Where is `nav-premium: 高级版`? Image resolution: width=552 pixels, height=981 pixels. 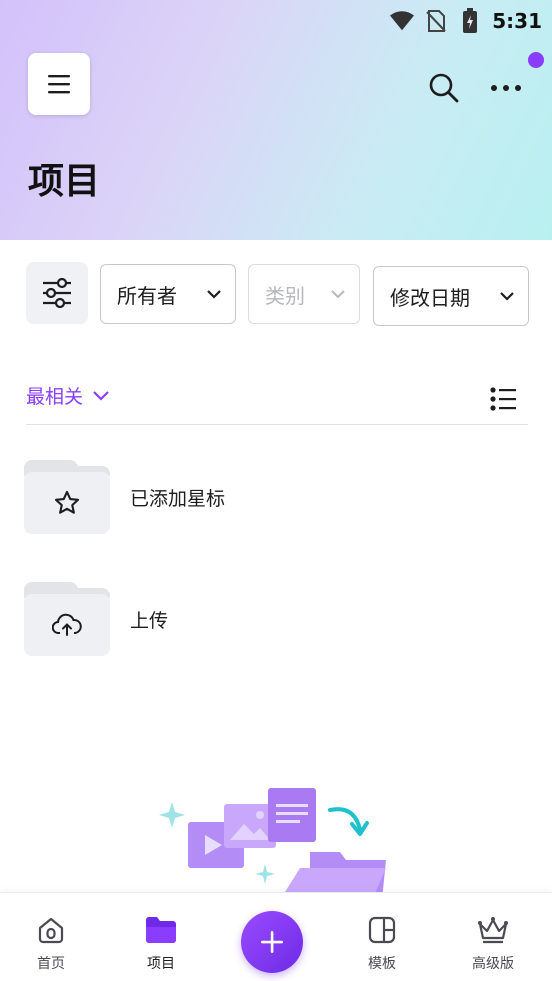 nav-premium: 高级版 is located at coordinates (493, 943).